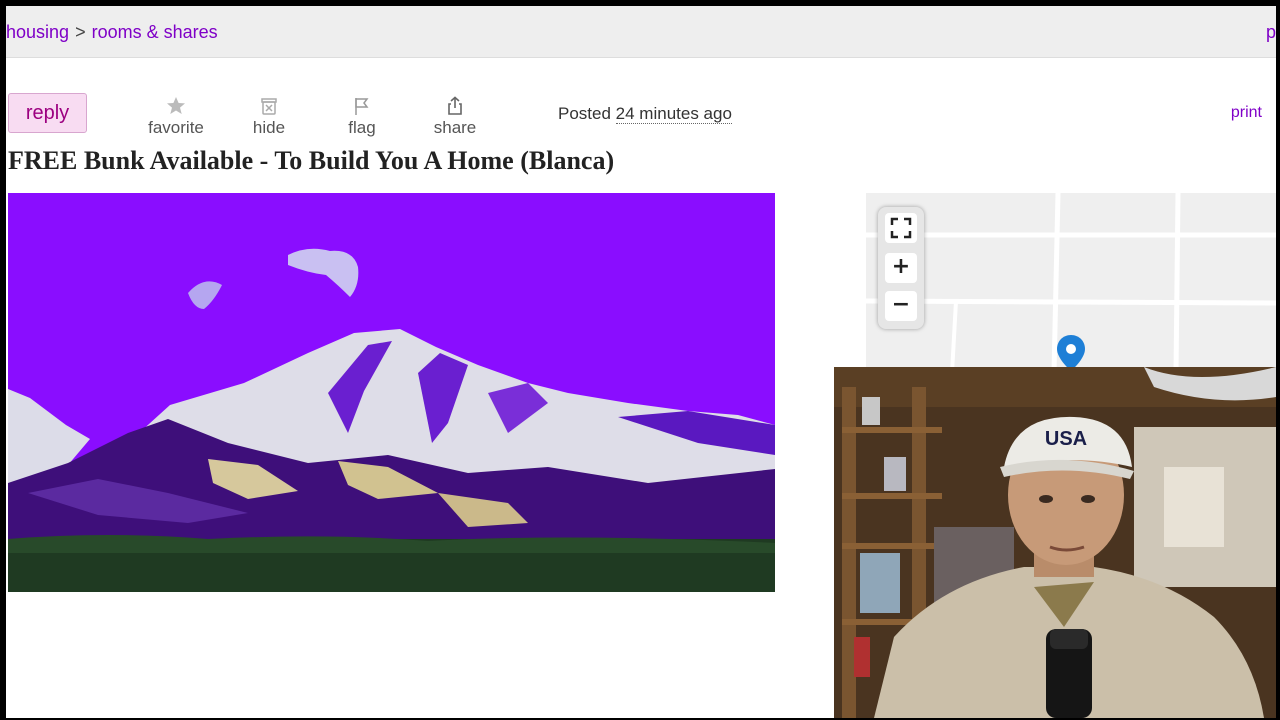 This screenshot has height=720, width=1280. I want to click on breadcrumb-right-link: p, so click(1271, 32).